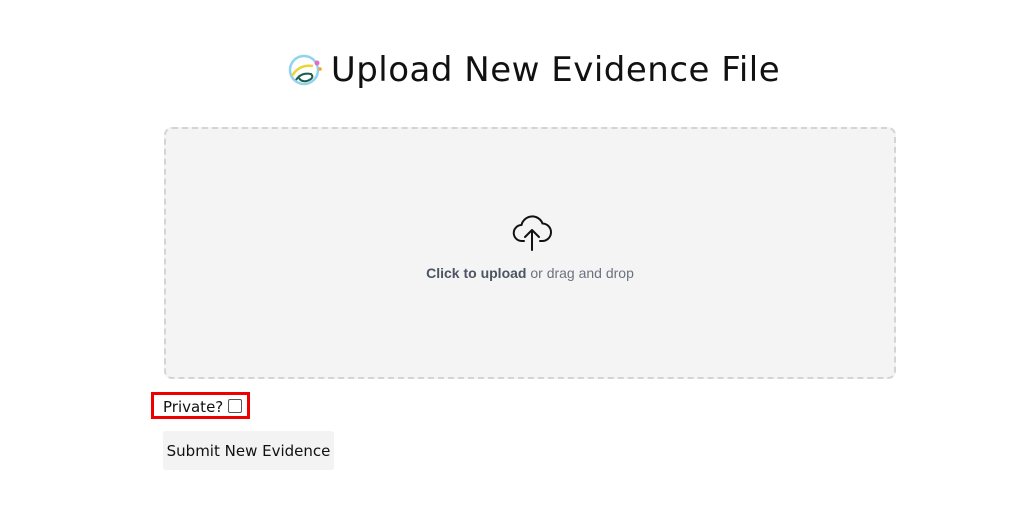 This screenshot has height=529, width=1029. I want to click on private-checkbox, so click(235, 406).